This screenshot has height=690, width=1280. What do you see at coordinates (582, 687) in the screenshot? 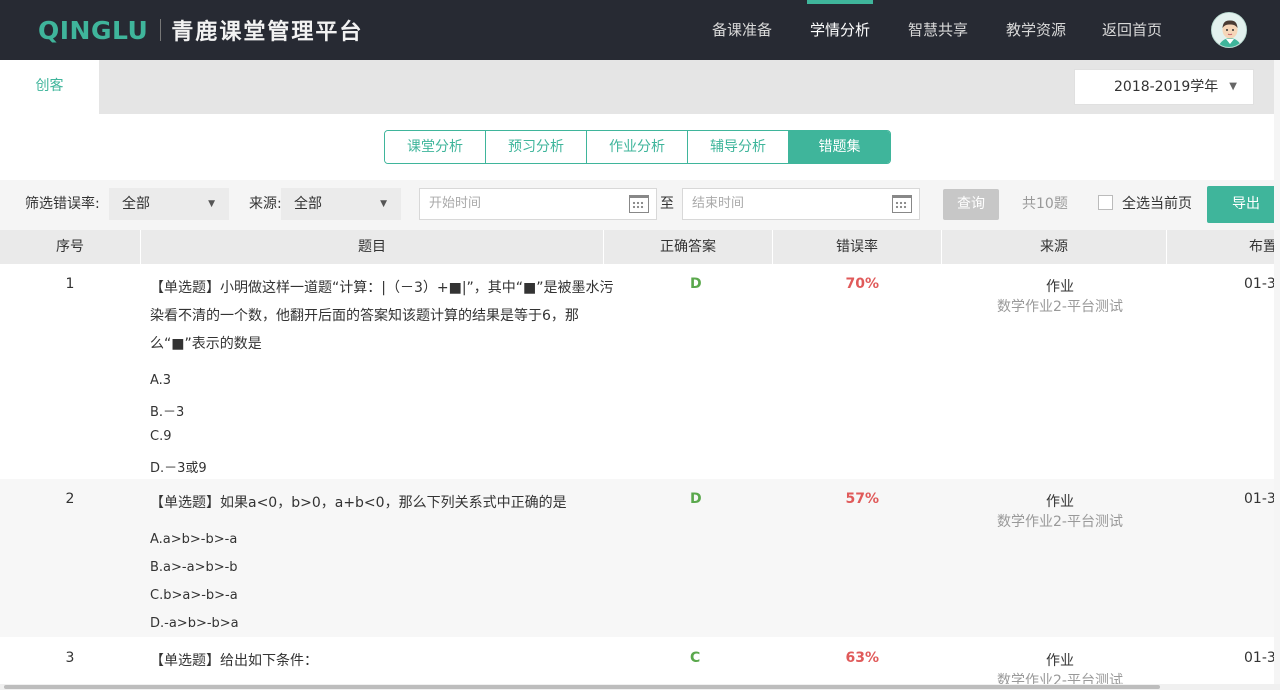
I see `scrollbar-thumb` at bounding box center [582, 687].